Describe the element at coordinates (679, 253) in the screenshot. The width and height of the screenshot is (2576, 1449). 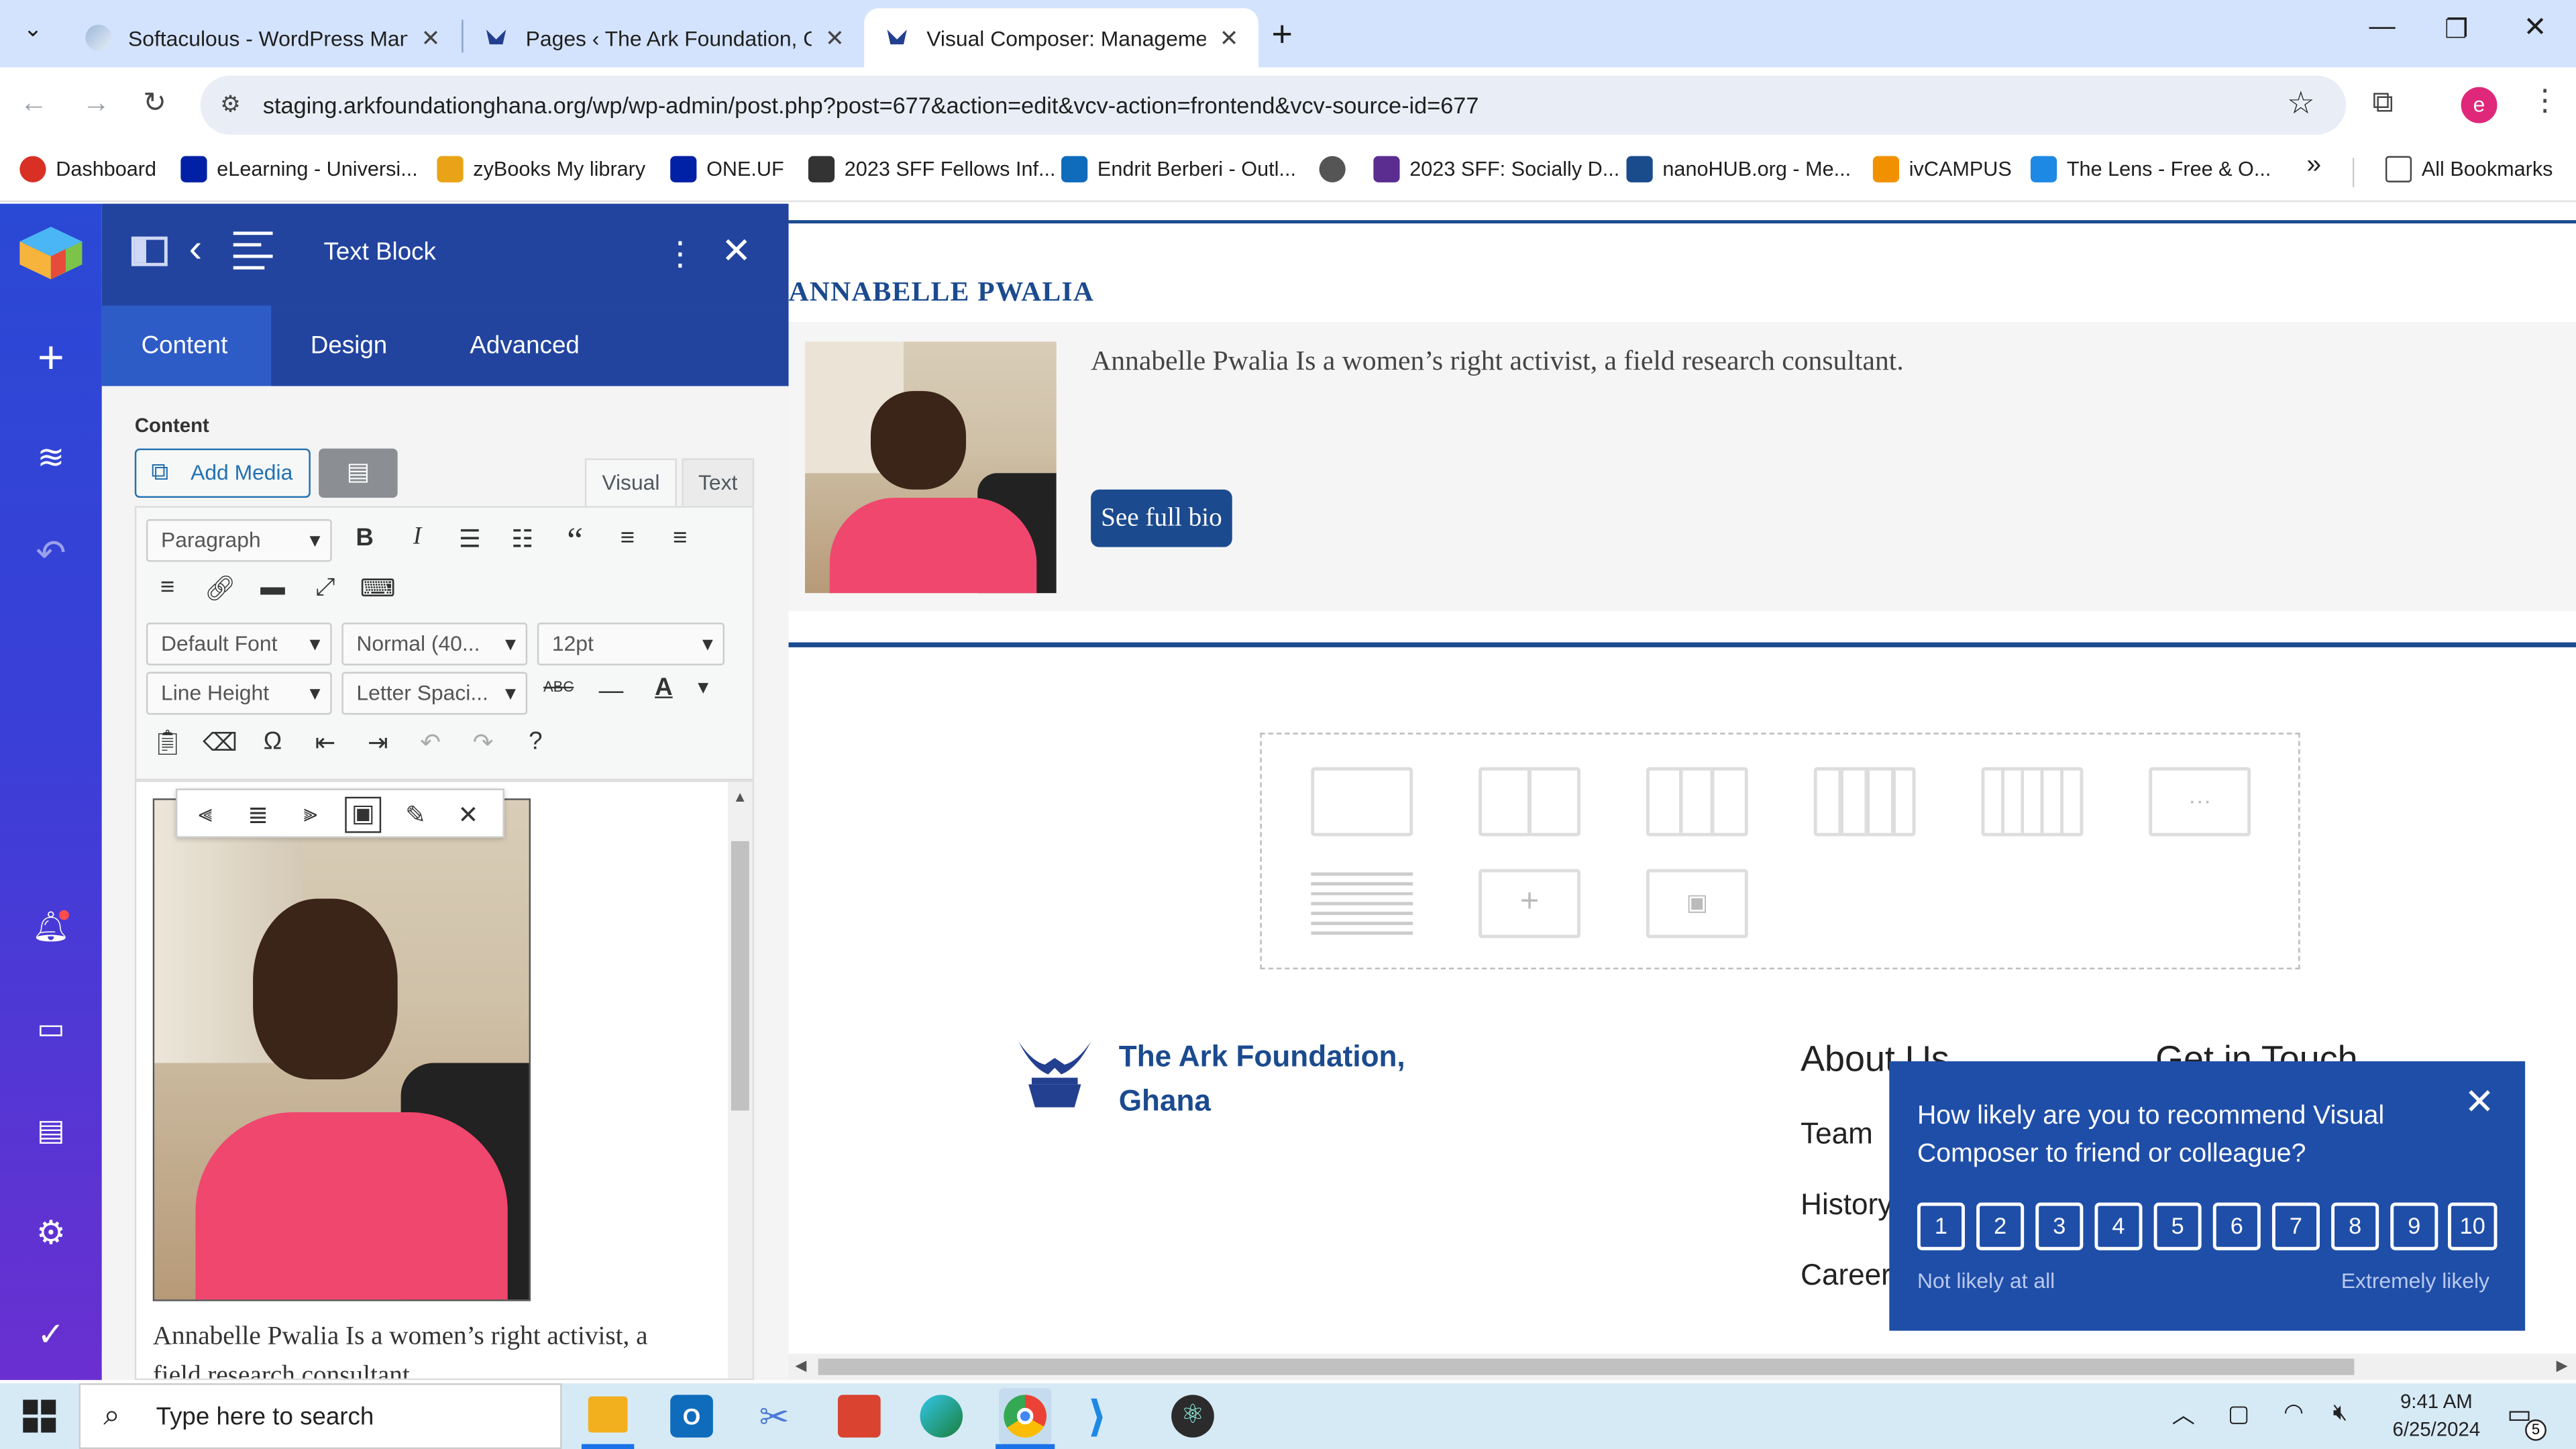
I see `panel-options-icon: ⋮` at that location.